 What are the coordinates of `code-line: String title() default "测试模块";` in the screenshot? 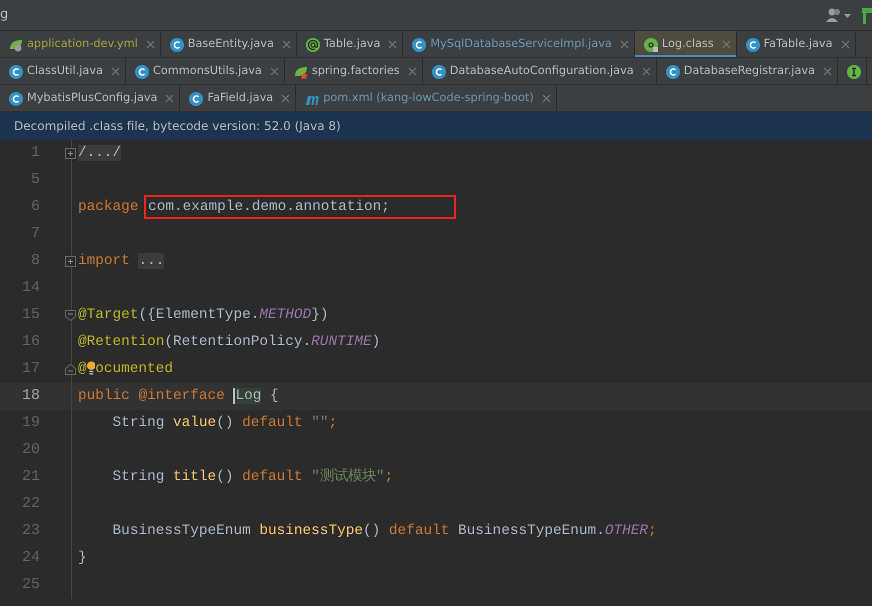 It's located at (253, 477).